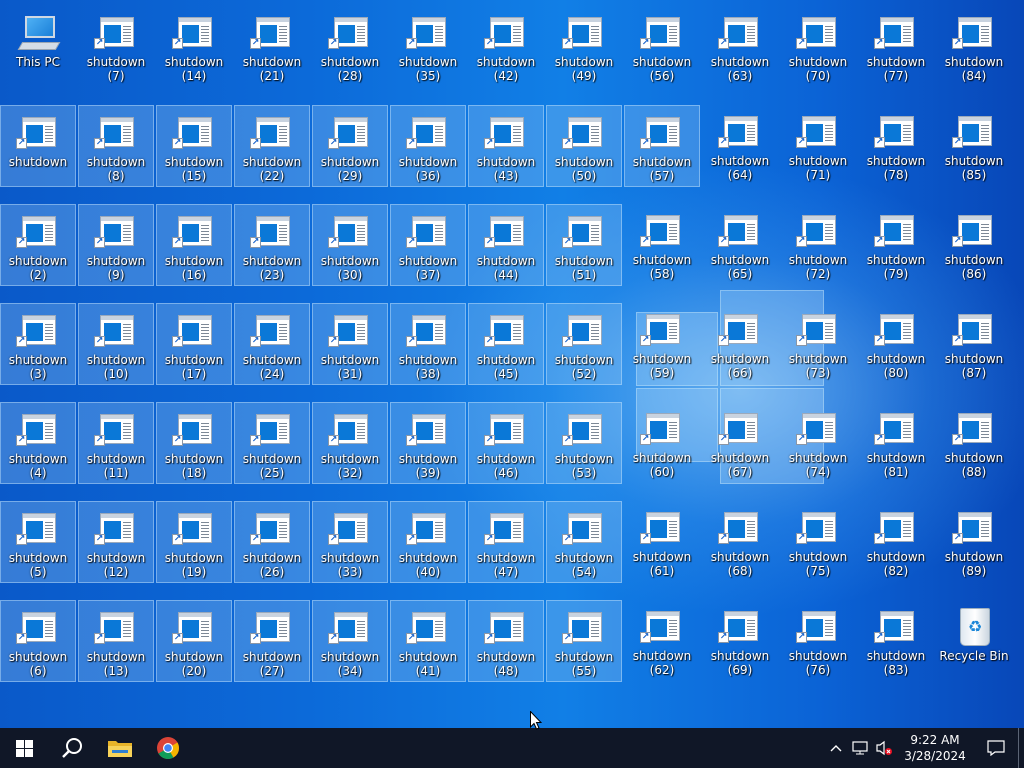 The height and width of the screenshot is (768, 1024). I want to click on shutdown-shortcut: ↗ shutdown (66), so click(740, 344).